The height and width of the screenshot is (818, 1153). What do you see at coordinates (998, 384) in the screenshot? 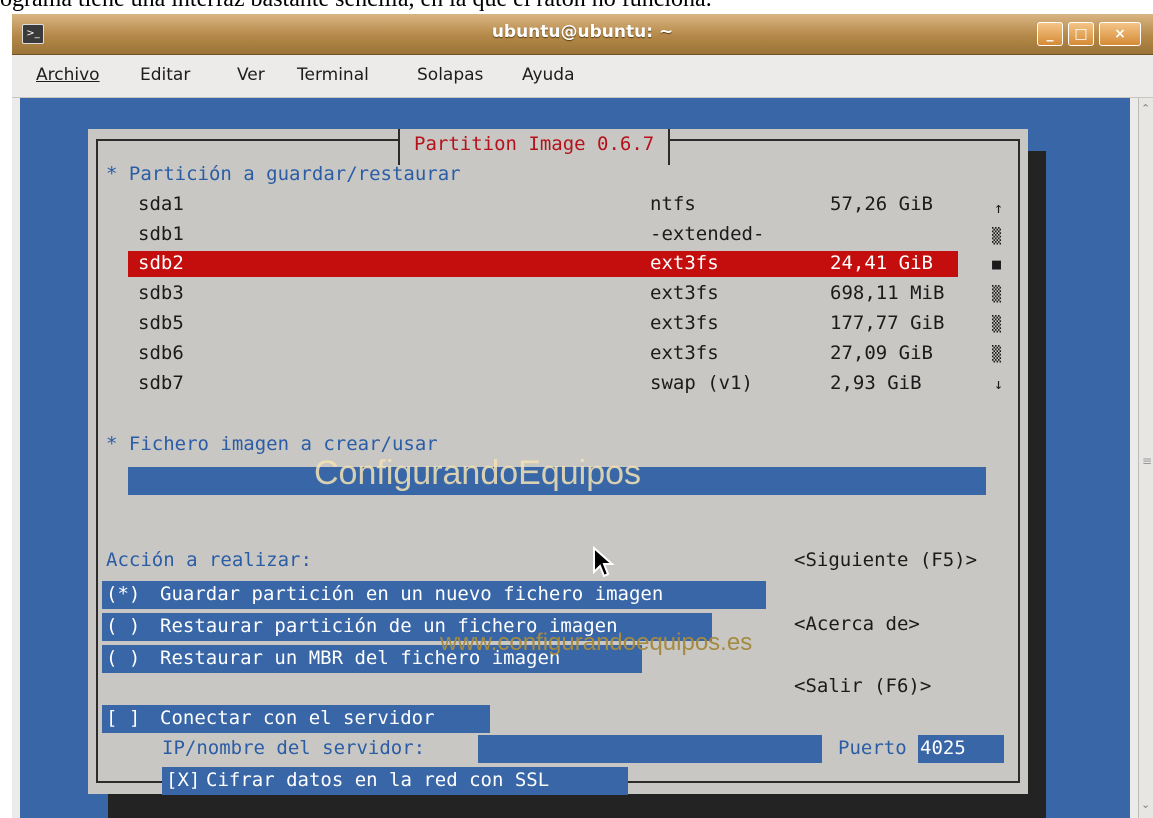
I see `list-scroll-down: ↓` at bounding box center [998, 384].